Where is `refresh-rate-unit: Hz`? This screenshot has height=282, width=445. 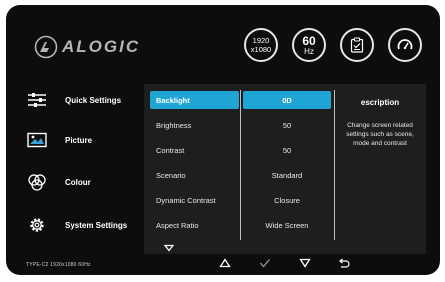 refresh-rate-unit: Hz is located at coordinates (309, 51).